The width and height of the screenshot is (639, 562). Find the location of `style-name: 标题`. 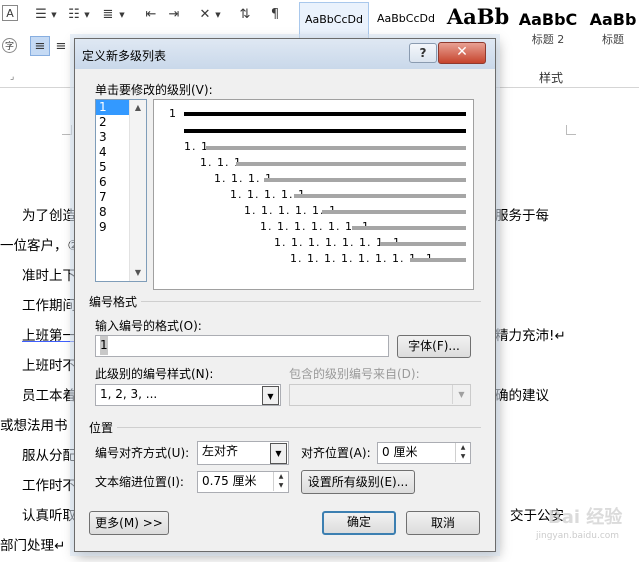

style-name: 标题 is located at coordinates (613, 39).